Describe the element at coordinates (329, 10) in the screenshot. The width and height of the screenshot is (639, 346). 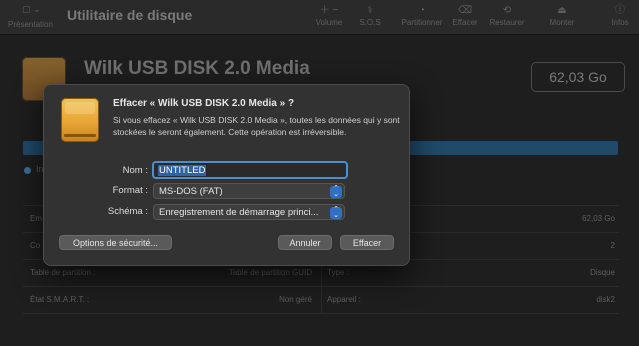
I see `plus-minus-icon: ＋ −` at that location.